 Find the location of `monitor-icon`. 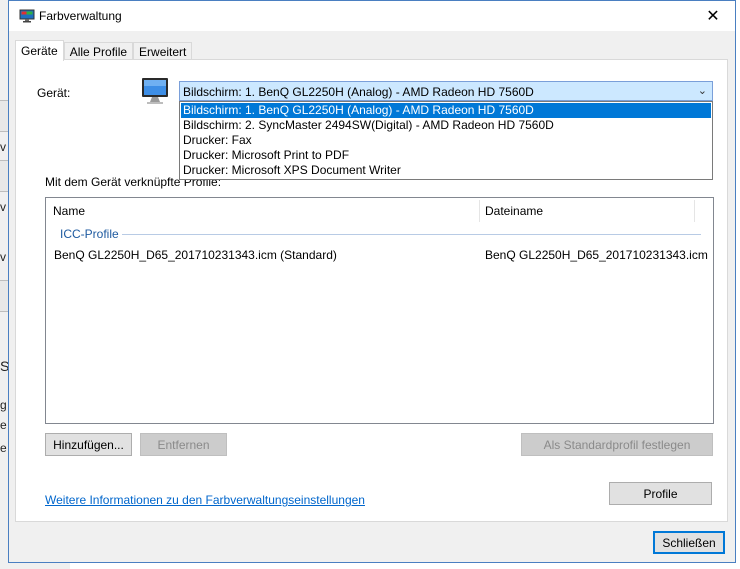

monitor-icon is located at coordinates (27, 16).